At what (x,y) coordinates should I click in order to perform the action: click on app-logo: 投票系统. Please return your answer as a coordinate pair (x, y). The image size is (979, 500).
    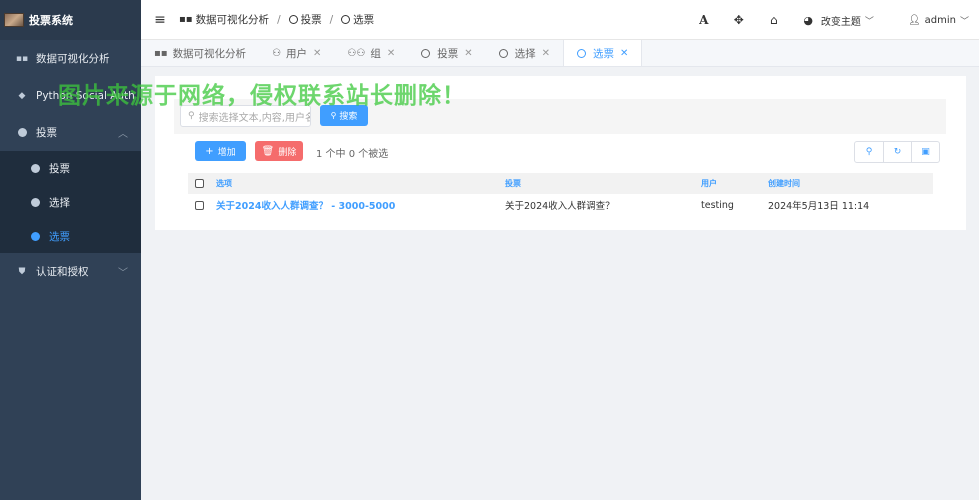
    Looking at the image, I should click on (70, 20).